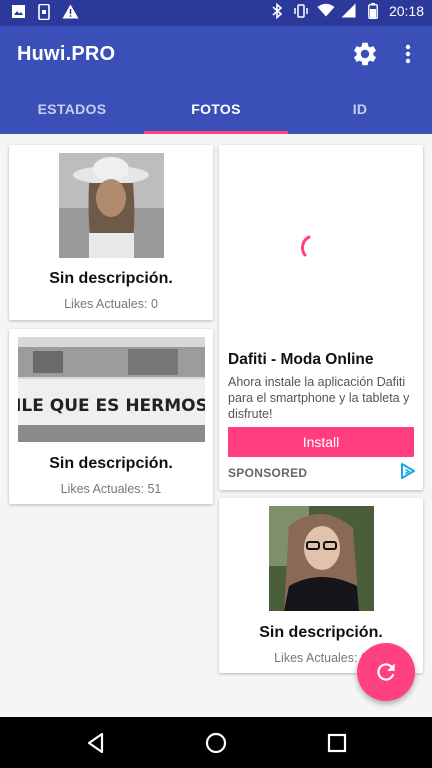 The image size is (432, 768). Describe the element at coordinates (406, 11) in the screenshot. I see `status-time: 20:18` at that location.